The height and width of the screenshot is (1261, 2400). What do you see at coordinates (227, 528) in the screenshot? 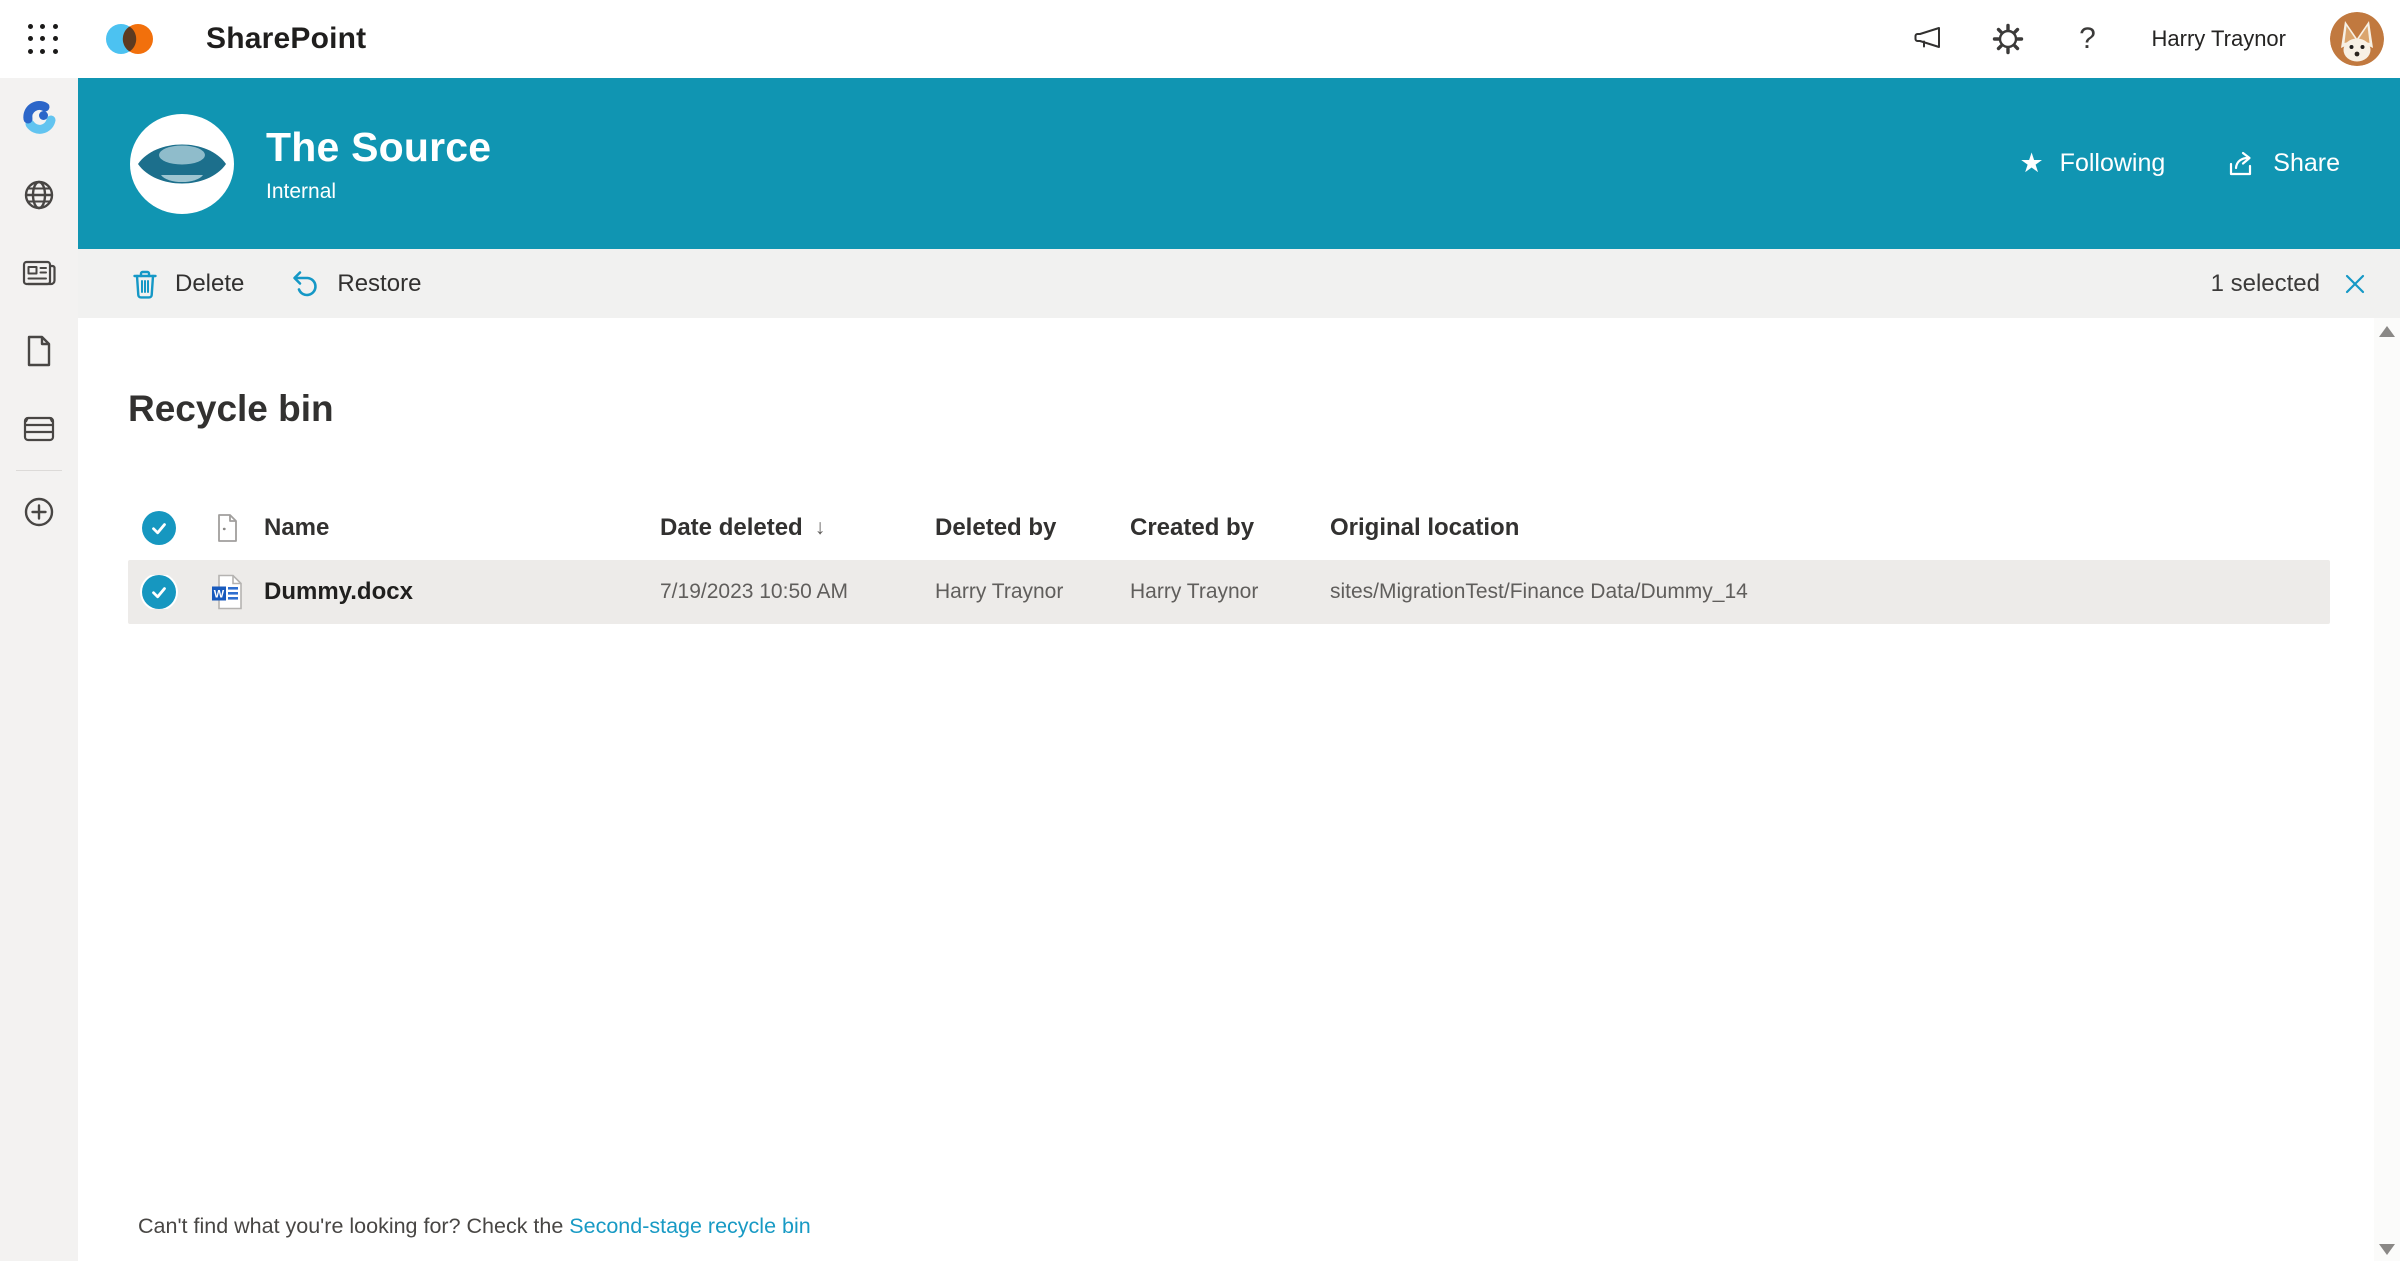
I see `file-type-column-icon` at bounding box center [227, 528].